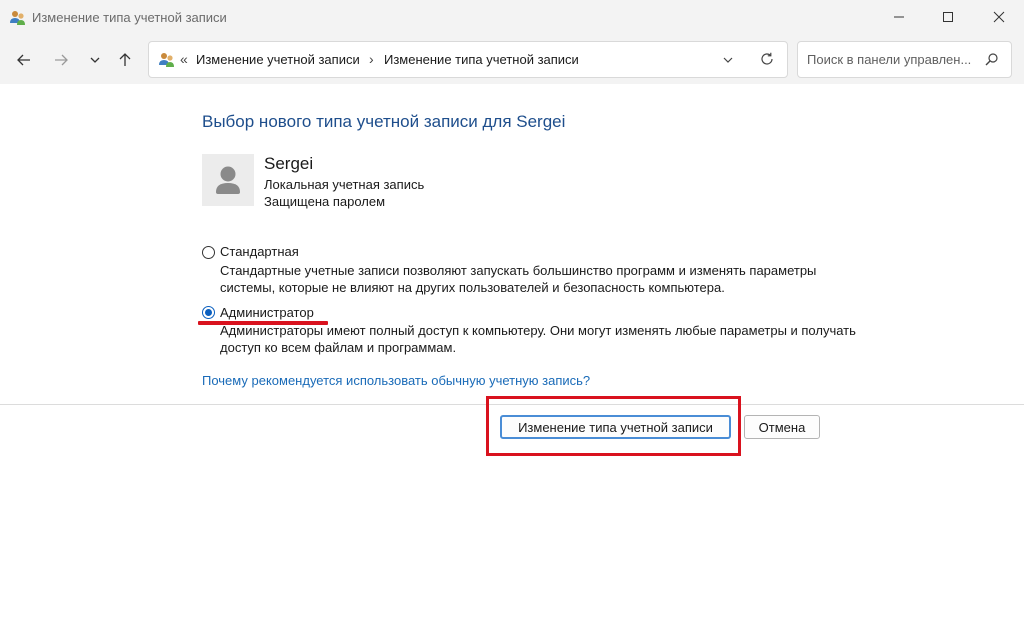 This screenshot has width=1024, height=631. I want to click on minimize-icon, so click(899, 17).